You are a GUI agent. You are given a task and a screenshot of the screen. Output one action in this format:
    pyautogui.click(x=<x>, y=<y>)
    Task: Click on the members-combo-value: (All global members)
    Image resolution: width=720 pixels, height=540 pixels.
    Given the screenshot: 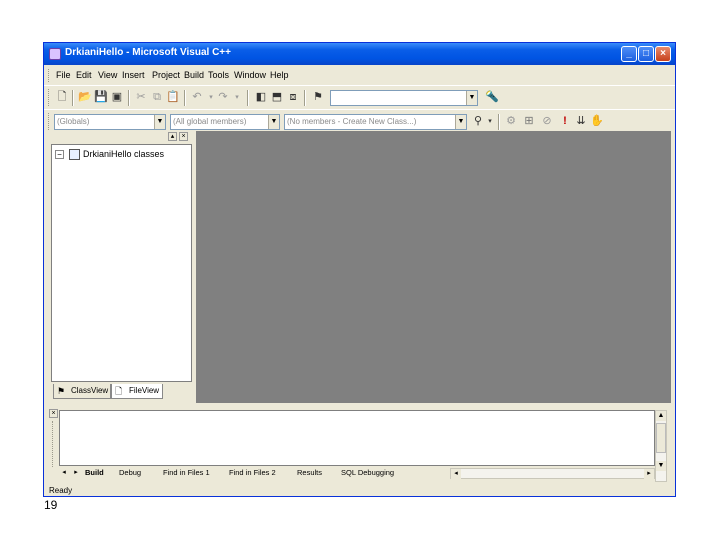 What is the action you would take?
    pyautogui.click(x=210, y=121)
    